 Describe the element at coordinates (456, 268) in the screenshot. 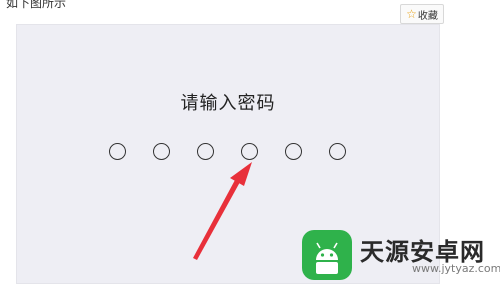

I see `watermark-url: www.jytyaz.com` at that location.